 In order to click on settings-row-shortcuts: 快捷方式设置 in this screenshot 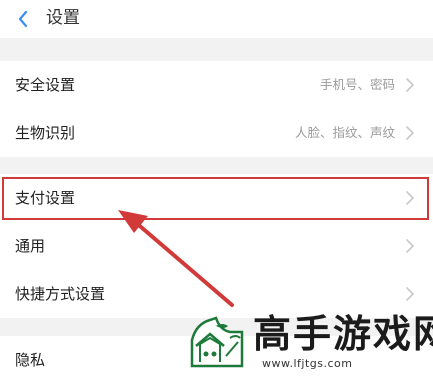, I will do `click(216, 294)`.